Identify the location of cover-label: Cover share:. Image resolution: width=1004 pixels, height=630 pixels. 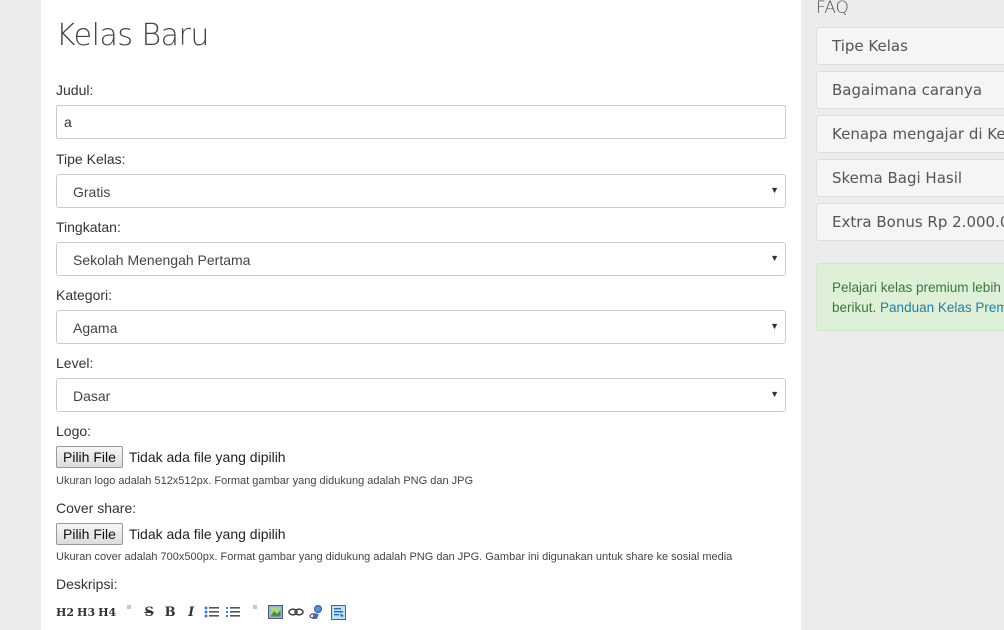
(96, 508).